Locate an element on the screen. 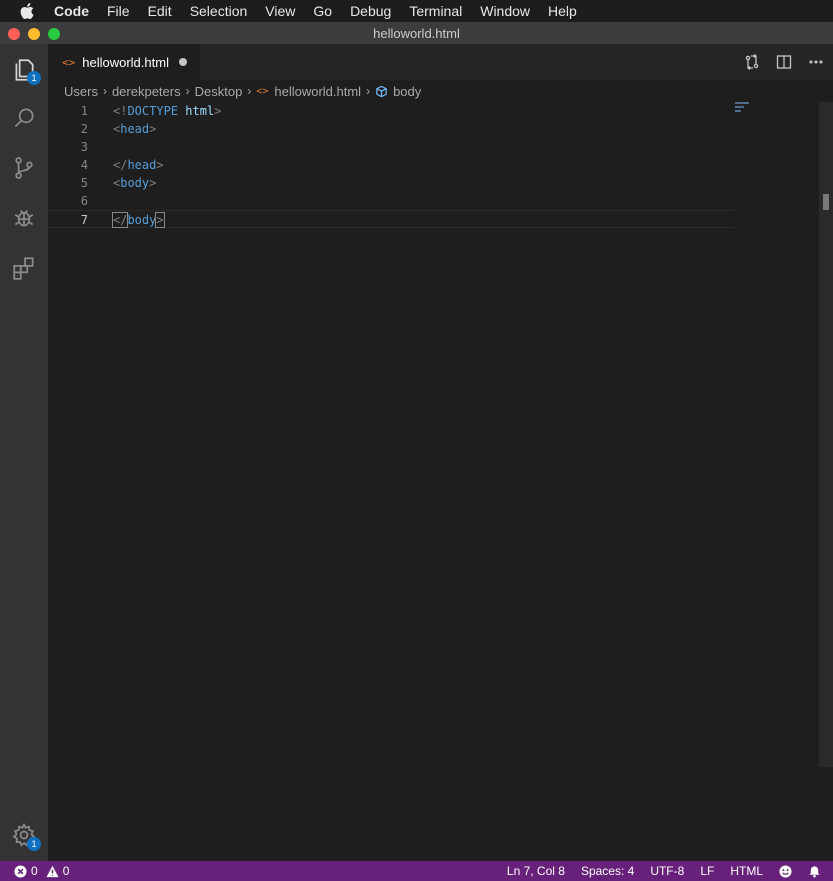 The image size is (833, 881). activity-bar: 1 1 is located at coordinates (24, 452).